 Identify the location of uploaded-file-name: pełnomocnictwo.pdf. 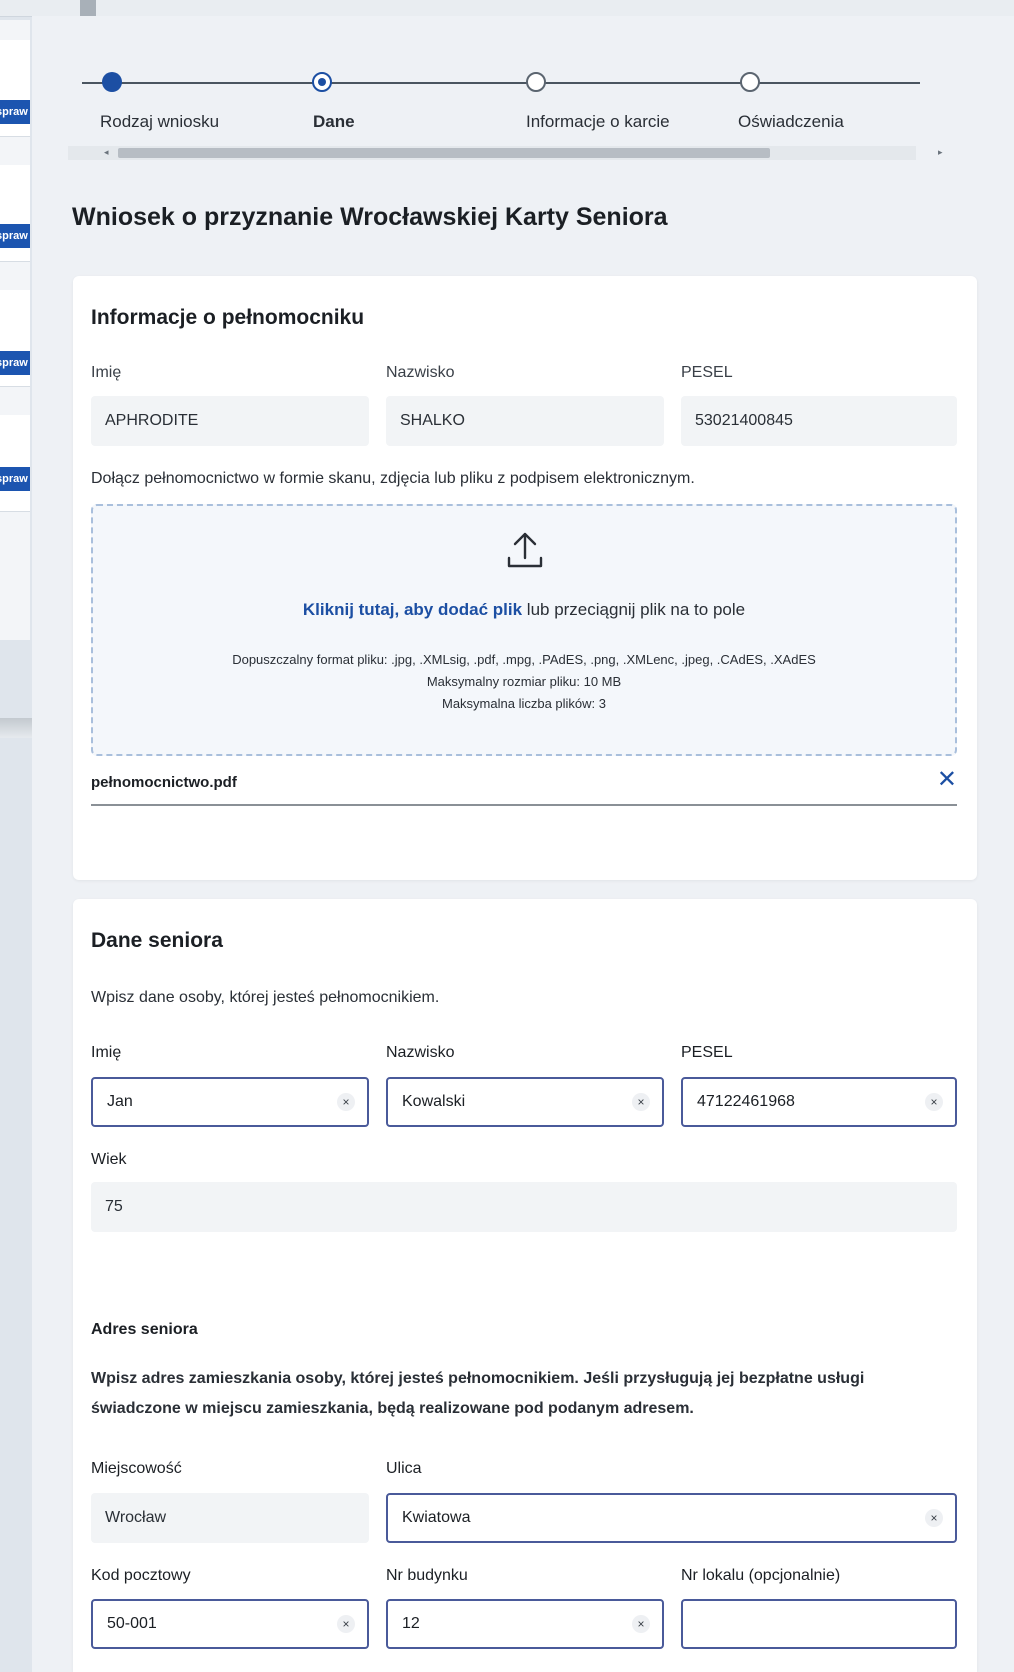
(164, 782).